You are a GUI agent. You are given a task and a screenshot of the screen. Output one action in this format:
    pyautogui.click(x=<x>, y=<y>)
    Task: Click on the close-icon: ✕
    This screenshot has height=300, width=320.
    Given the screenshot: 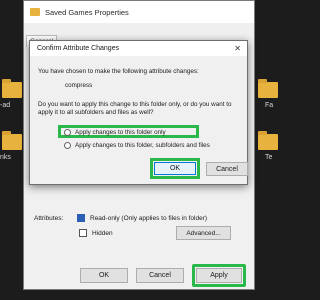 What is the action you would take?
    pyautogui.click(x=237, y=48)
    